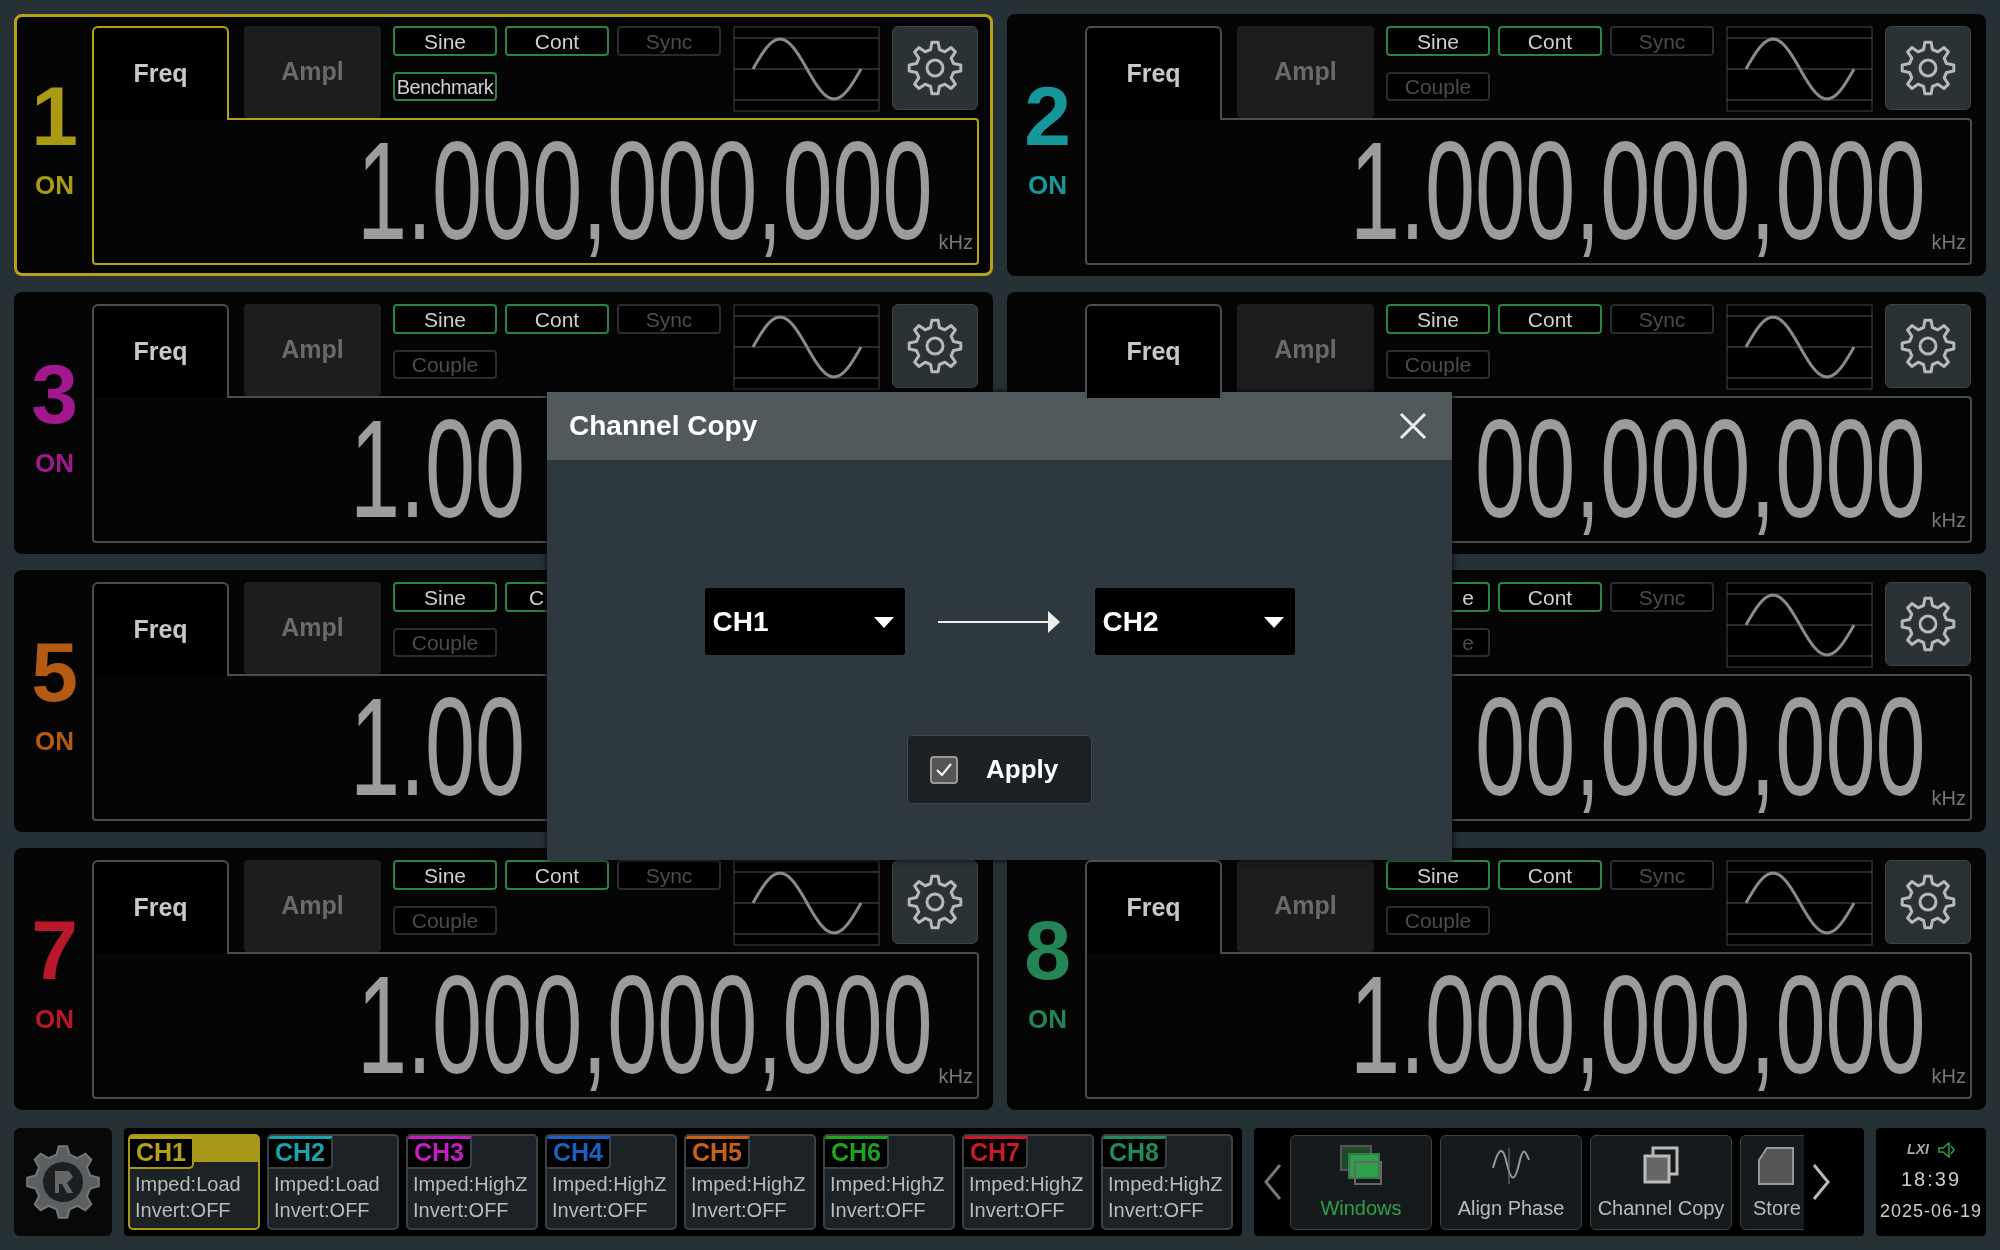 Image resolution: width=2000 pixels, height=1250 pixels. I want to click on mode-button: Benchmark, so click(445, 86).